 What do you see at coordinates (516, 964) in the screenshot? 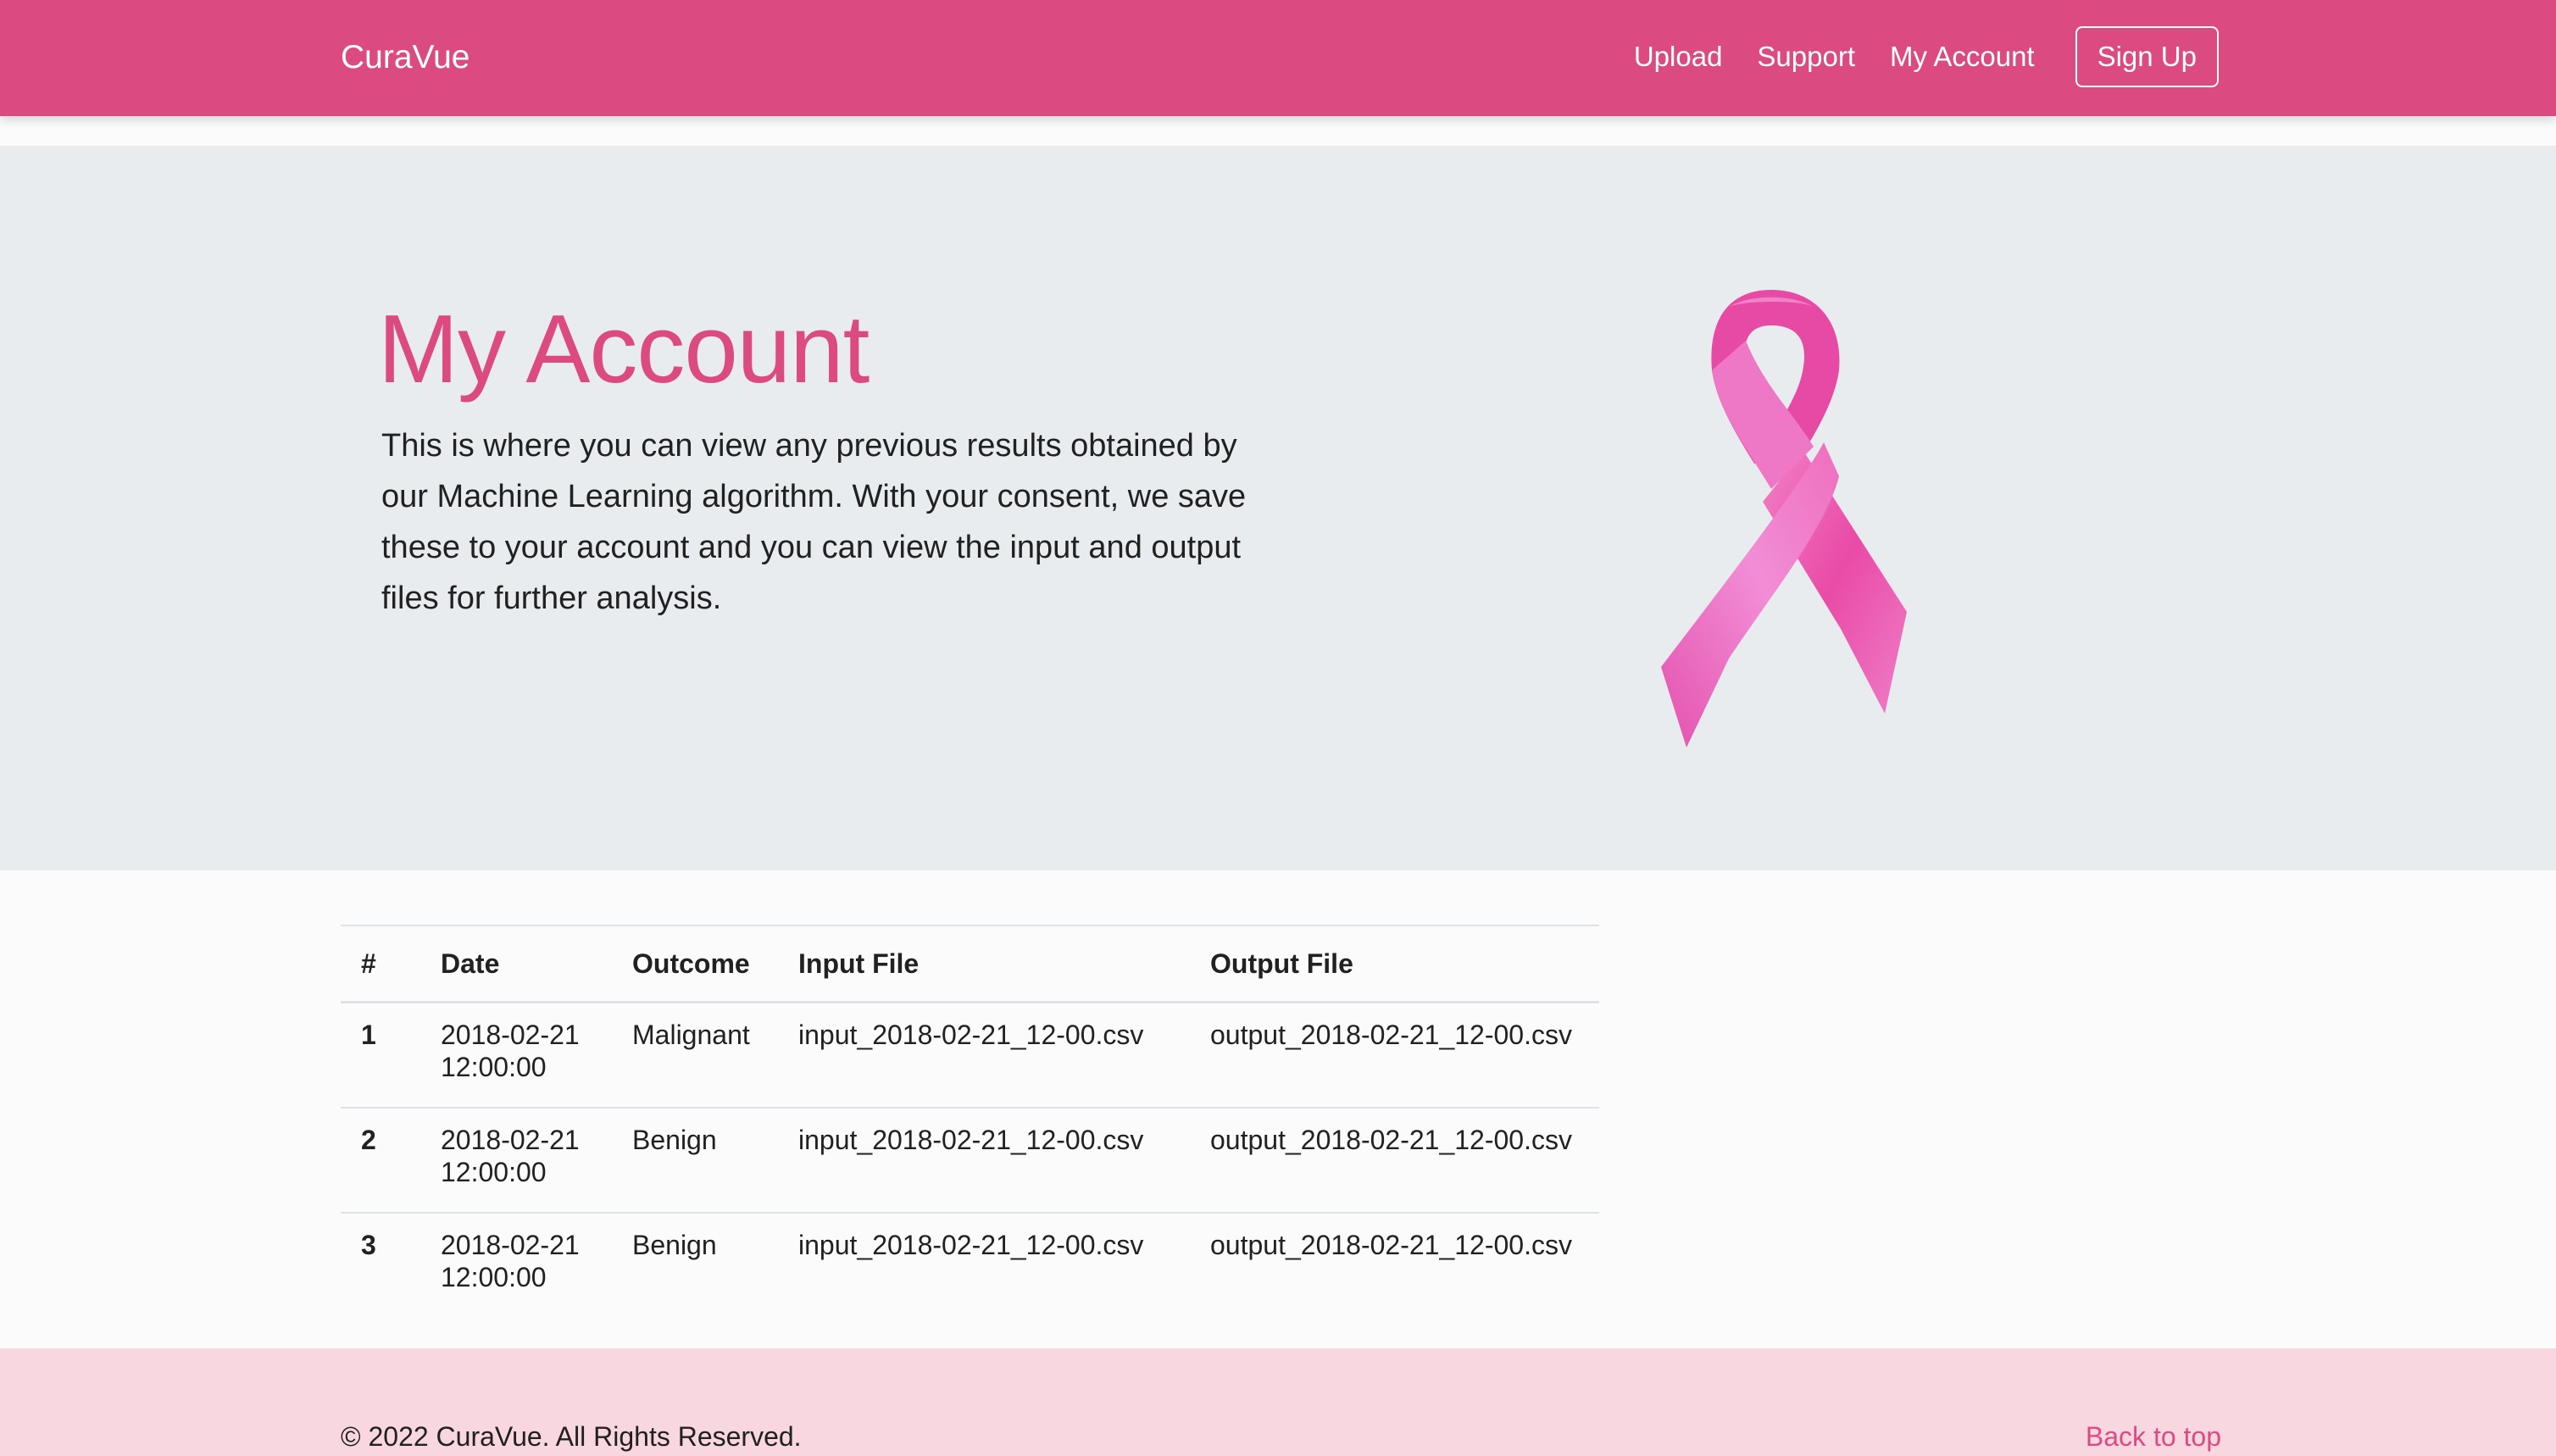
I see `header-date: Date` at bounding box center [516, 964].